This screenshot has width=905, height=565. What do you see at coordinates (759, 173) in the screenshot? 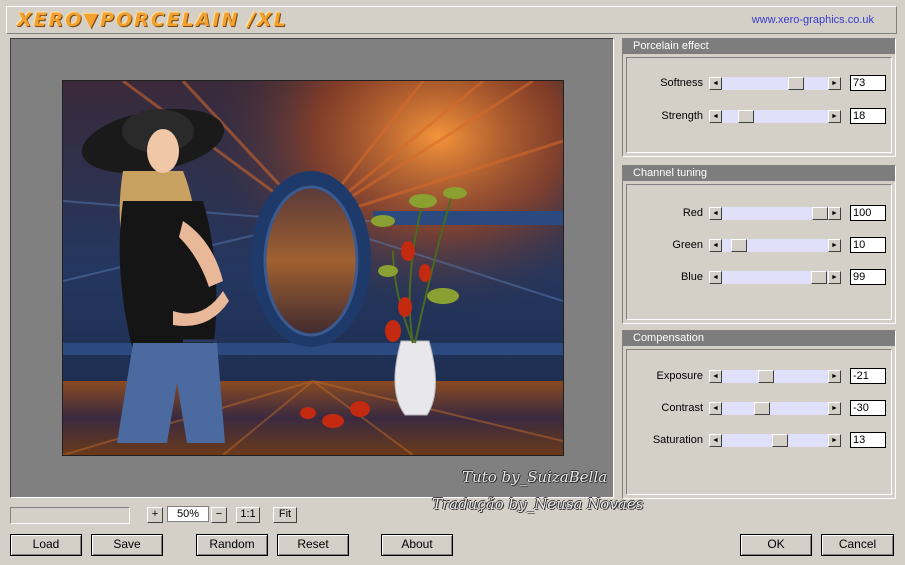
I see `group-header: Channel tuning` at bounding box center [759, 173].